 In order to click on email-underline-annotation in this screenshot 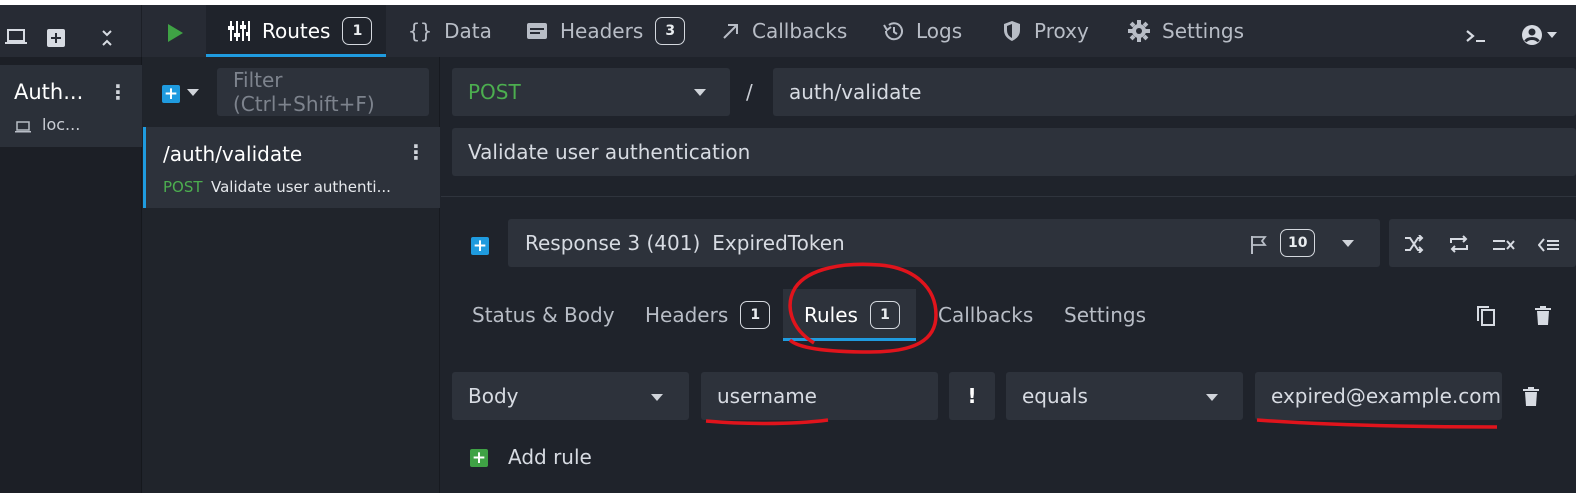, I will do `click(1377, 423)`.